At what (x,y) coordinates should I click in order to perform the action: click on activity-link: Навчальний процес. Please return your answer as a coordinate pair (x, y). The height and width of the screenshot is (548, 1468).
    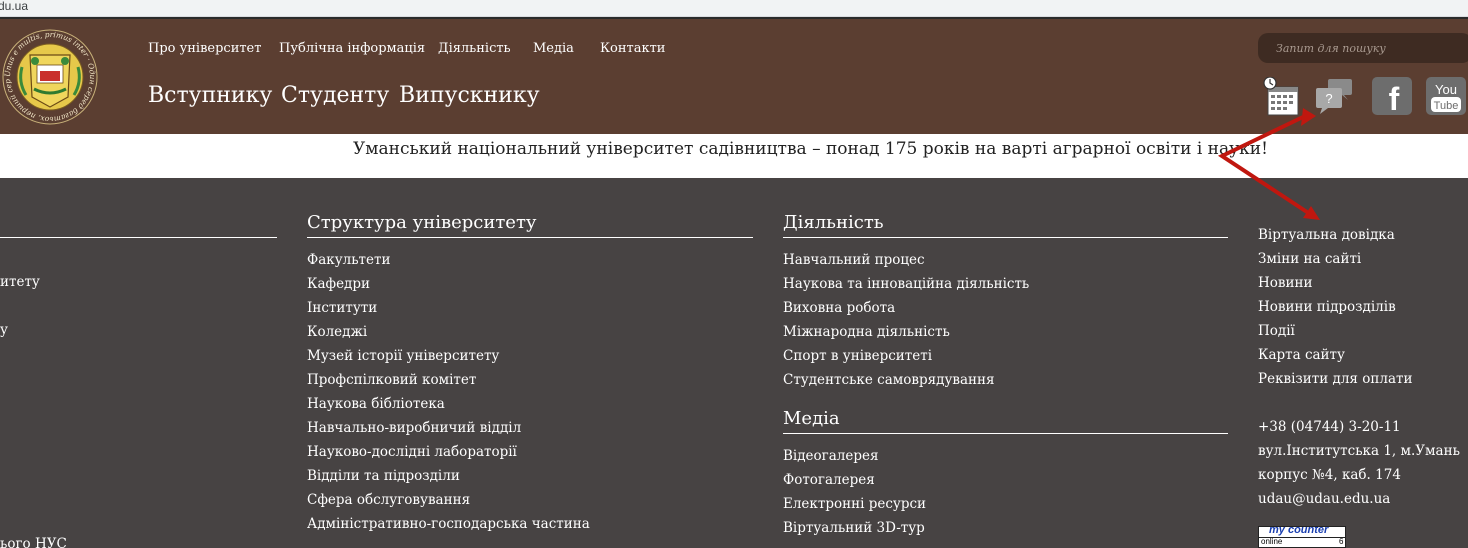
    Looking at the image, I should click on (1005, 260).